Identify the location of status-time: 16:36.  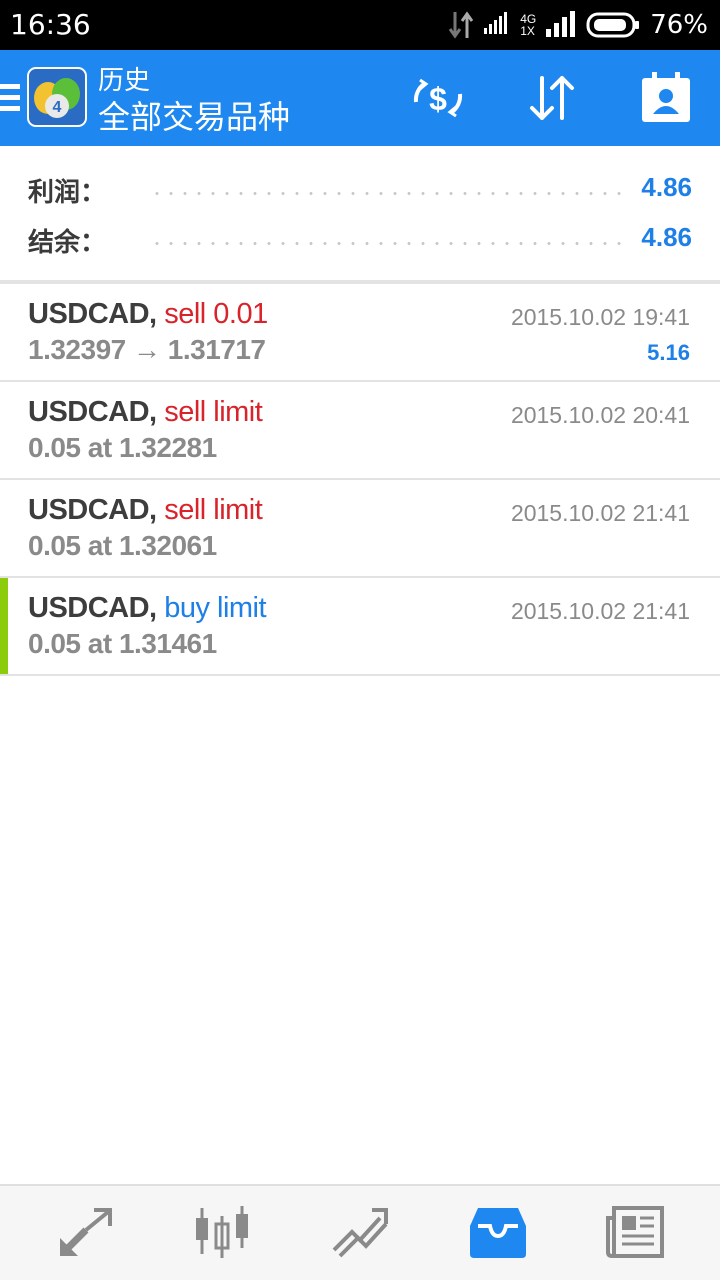
(50, 24).